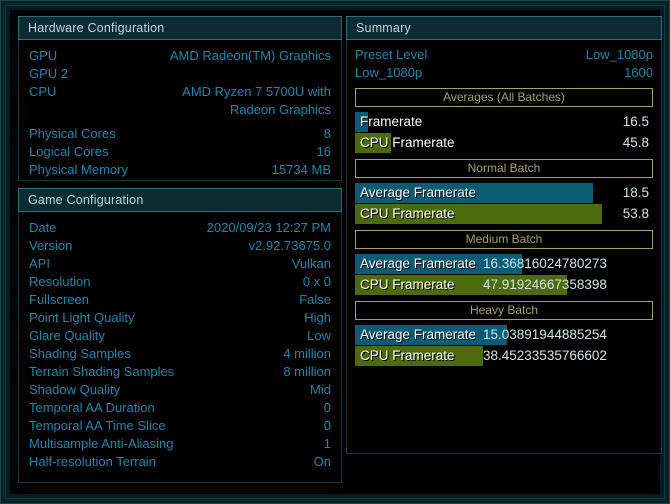 The width and height of the screenshot is (670, 504). What do you see at coordinates (59, 299) in the screenshot?
I see `game-configuration-label: Fullscreen` at bounding box center [59, 299].